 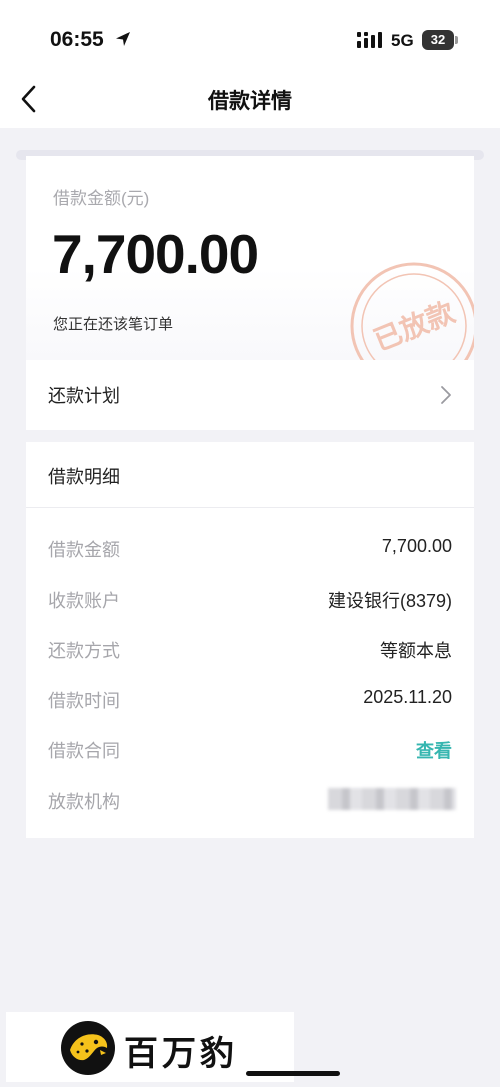 I want to click on home-indicator, so click(x=293, y=1073).